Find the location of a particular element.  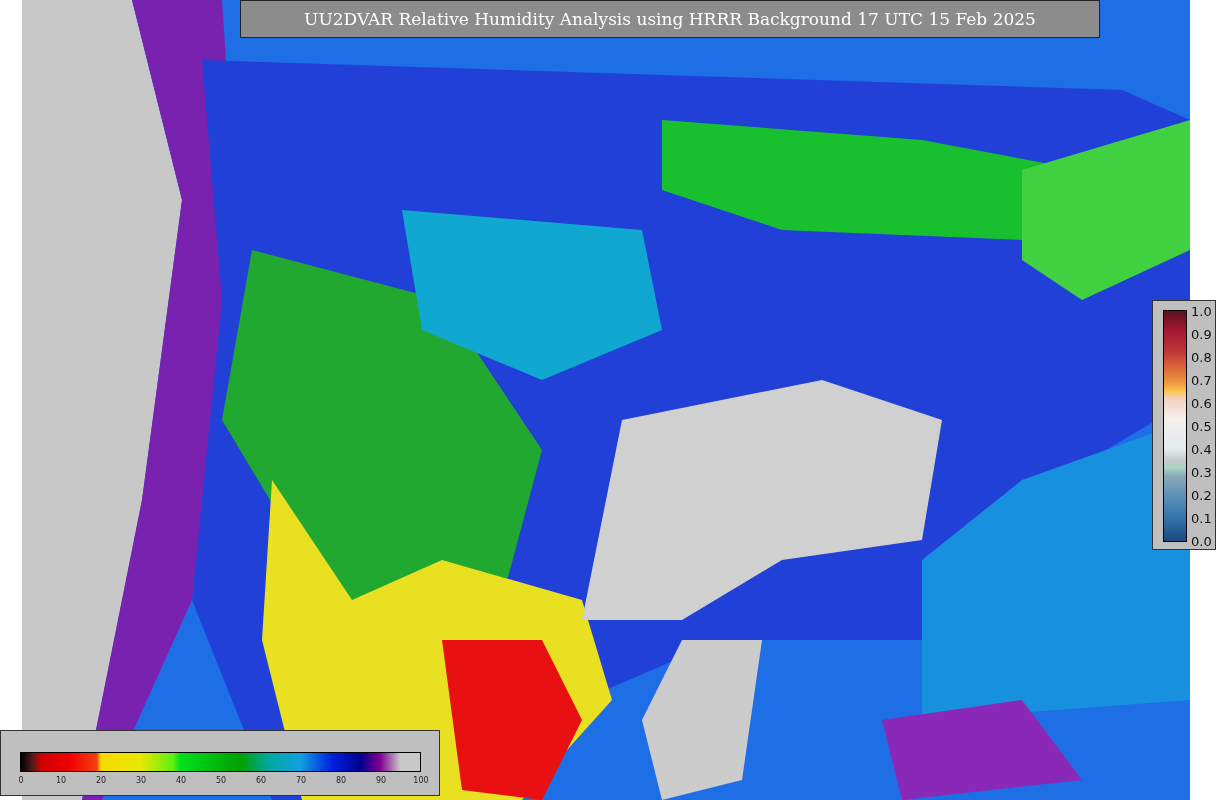

tick-label: 0.3 is located at coordinates (1201, 472).